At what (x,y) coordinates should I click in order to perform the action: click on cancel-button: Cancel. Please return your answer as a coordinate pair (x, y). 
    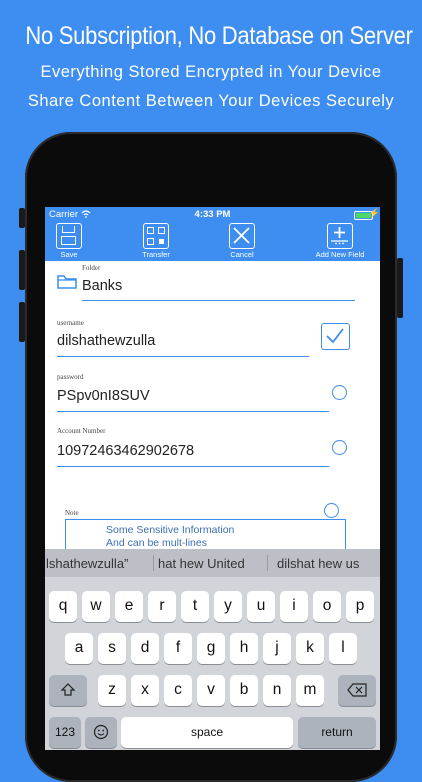
    Looking at the image, I should click on (242, 241).